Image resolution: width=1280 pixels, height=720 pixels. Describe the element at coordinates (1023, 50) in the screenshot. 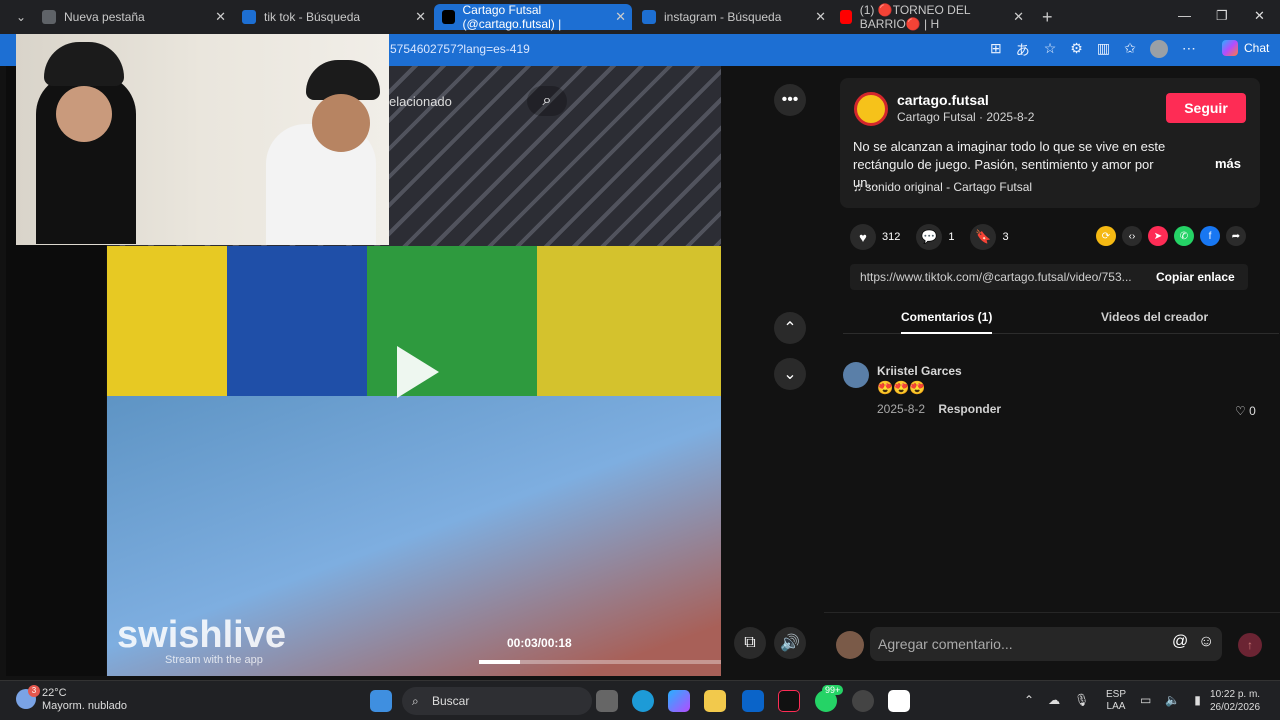

I see `translate-icon: あ` at that location.